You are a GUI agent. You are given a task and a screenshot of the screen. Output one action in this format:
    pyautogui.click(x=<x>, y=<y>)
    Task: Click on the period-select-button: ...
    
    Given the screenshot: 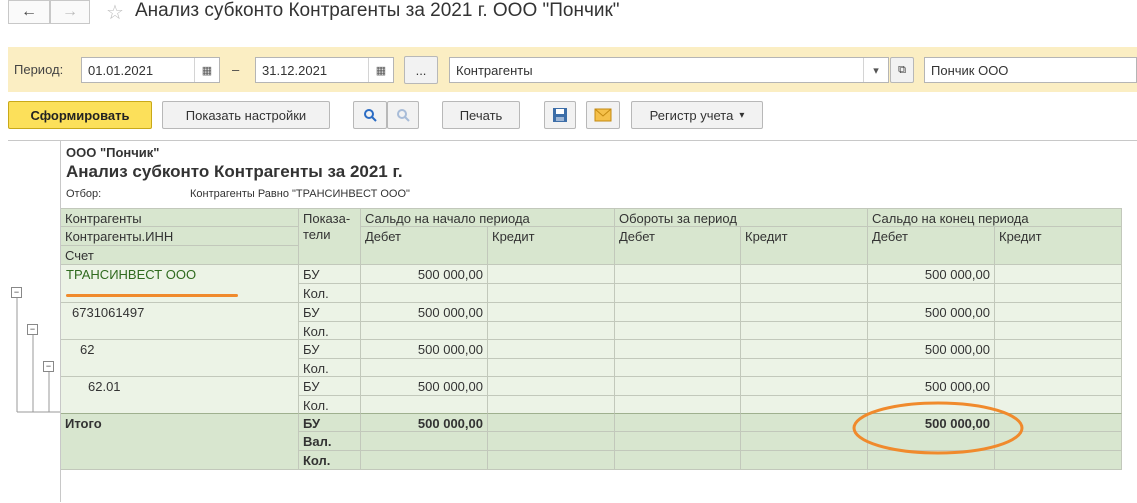 What is the action you would take?
    pyautogui.click(x=421, y=70)
    